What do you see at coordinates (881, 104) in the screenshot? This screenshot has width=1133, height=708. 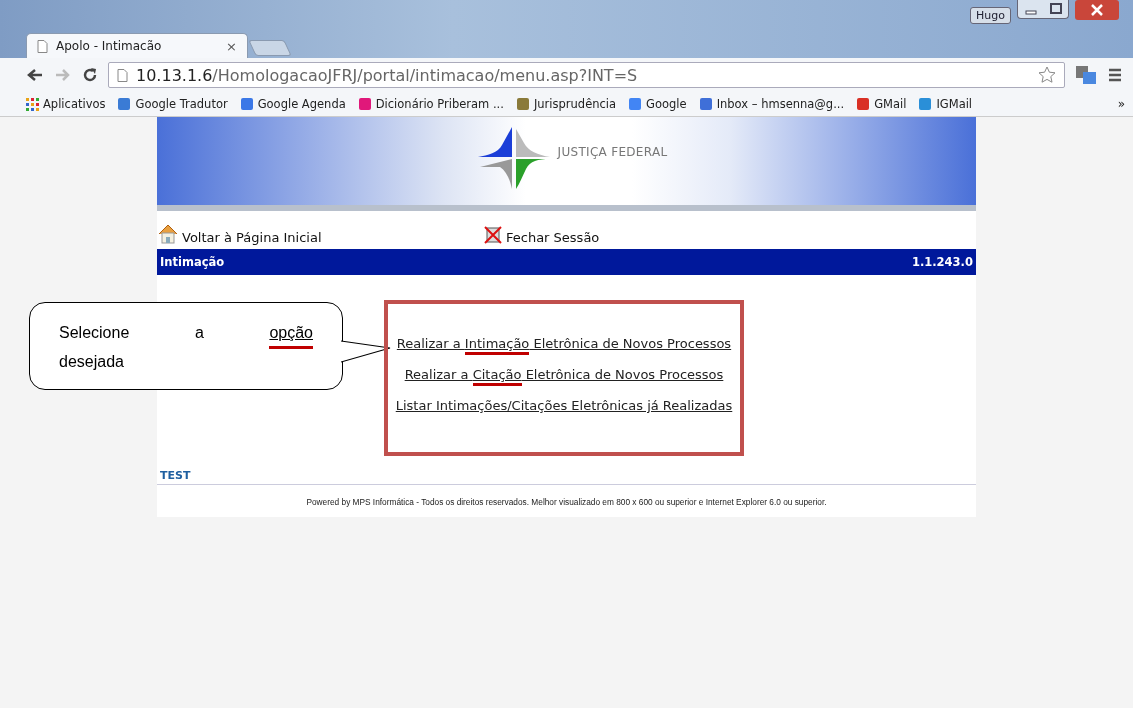 I see `bookmark-link: GMail` at bounding box center [881, 104].